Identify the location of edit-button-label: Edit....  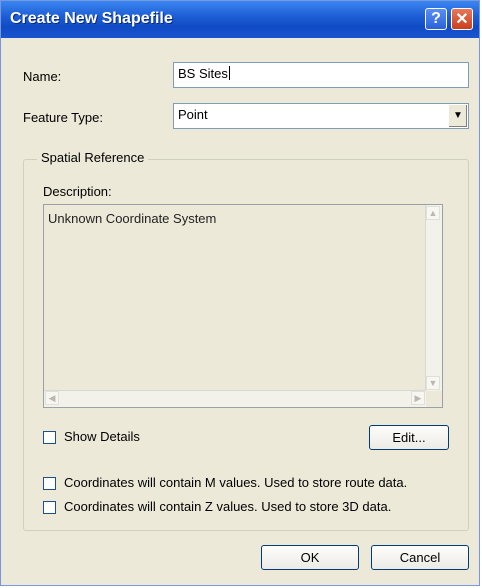
(409, 437).